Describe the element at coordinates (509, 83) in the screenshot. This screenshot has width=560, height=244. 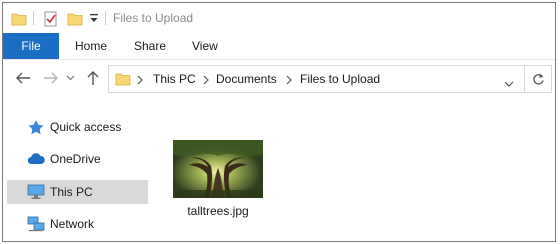
I see `address-history-dropdown-icon` at that location.